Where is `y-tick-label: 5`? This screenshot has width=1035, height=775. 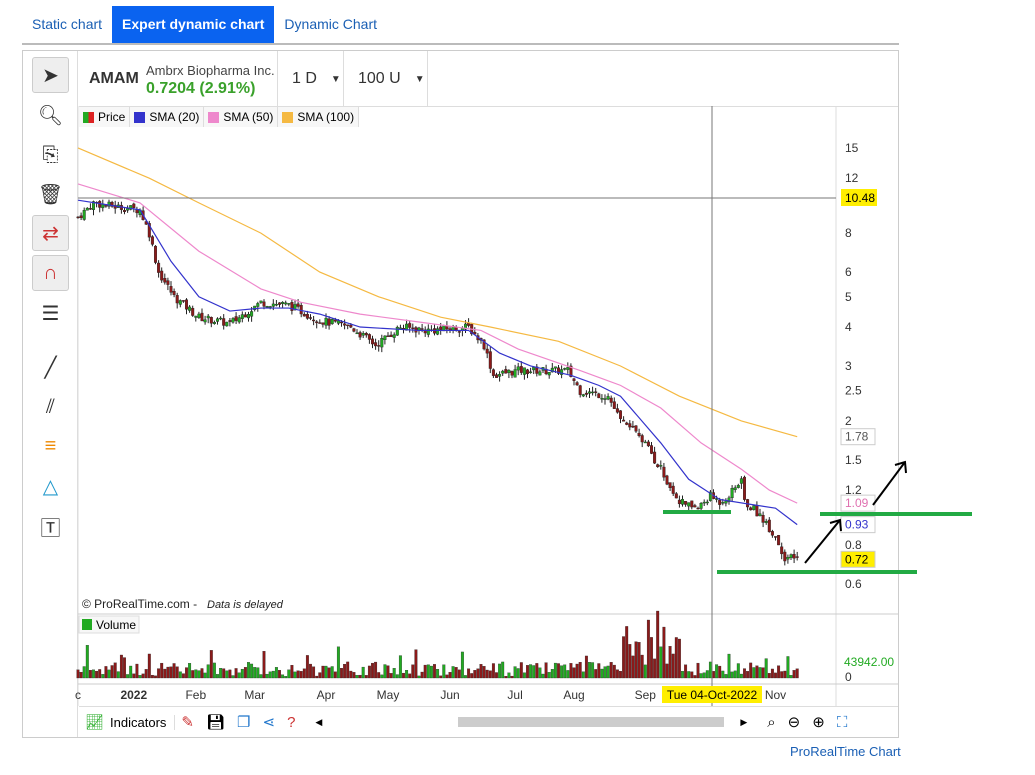
y-tick-label: 5 is located at coordinates (848, 297).